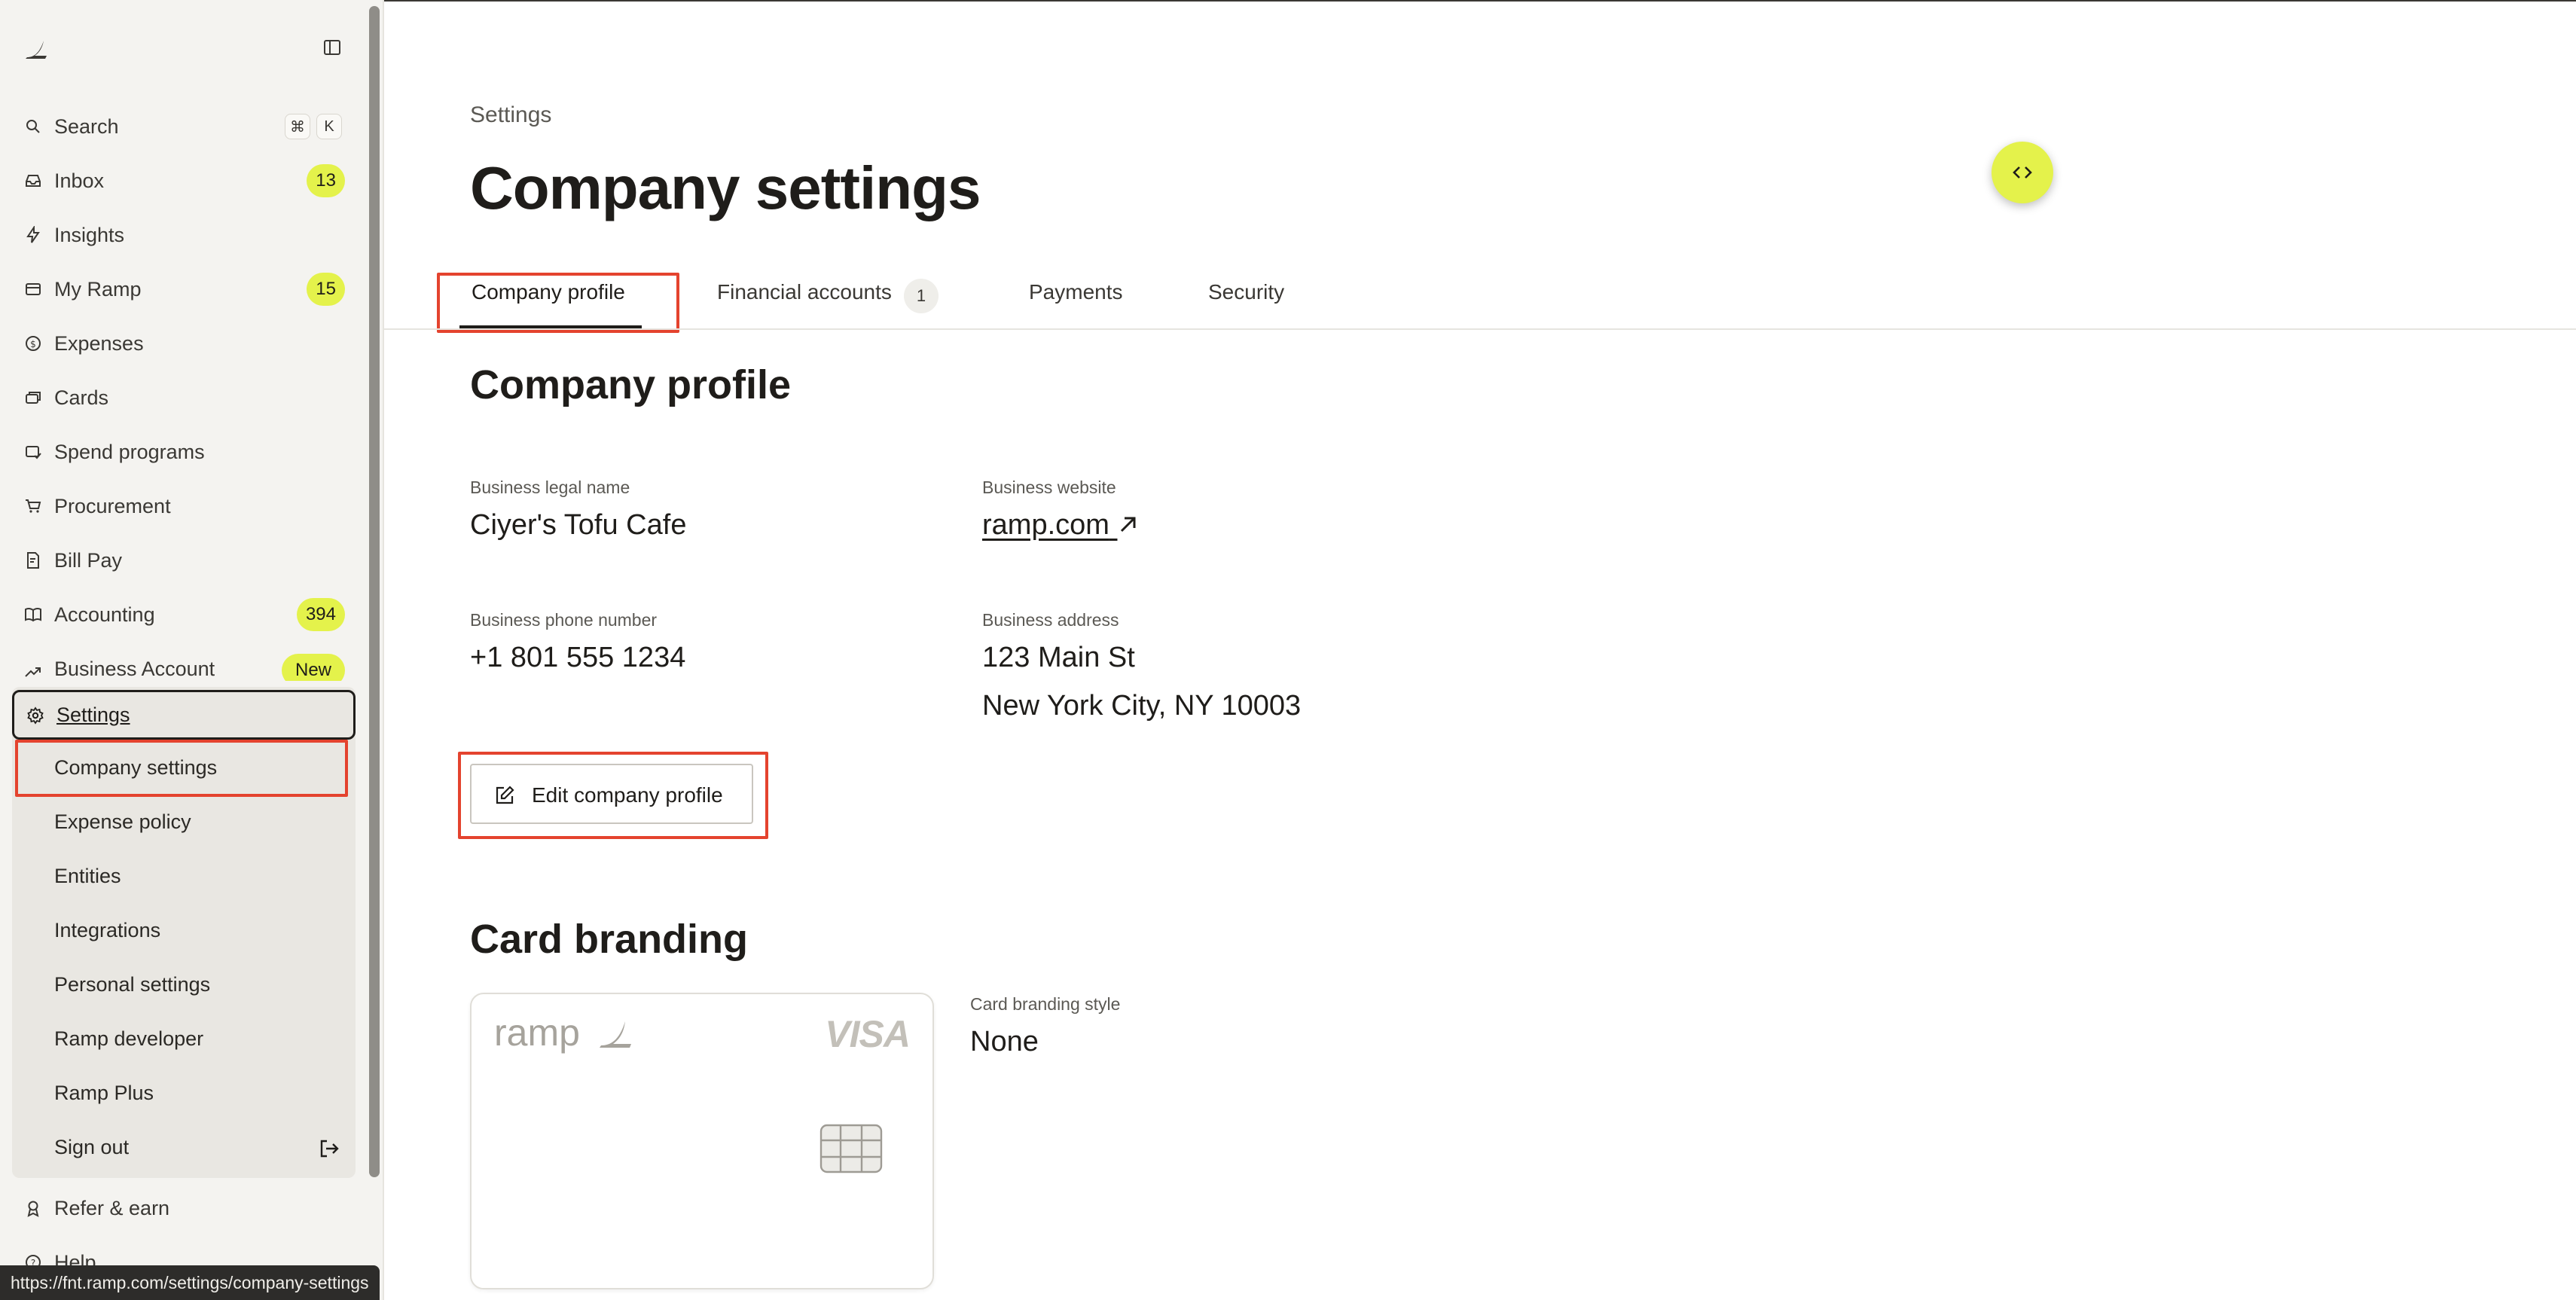  I want to click on external-link-icon, so click(1129, 525).